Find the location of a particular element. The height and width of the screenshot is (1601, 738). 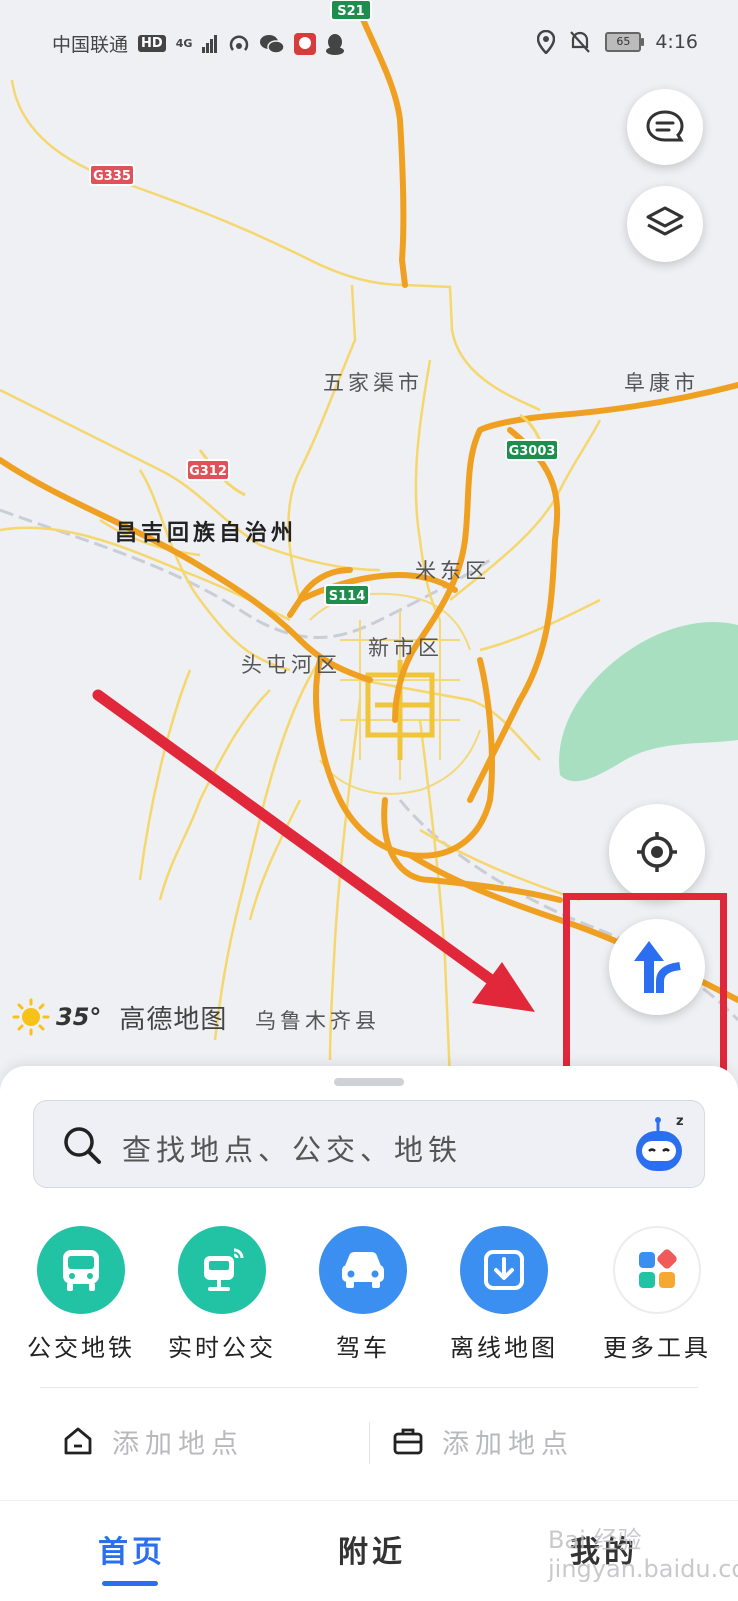

chat-bubble-icon is located at coordinates (665, 126).